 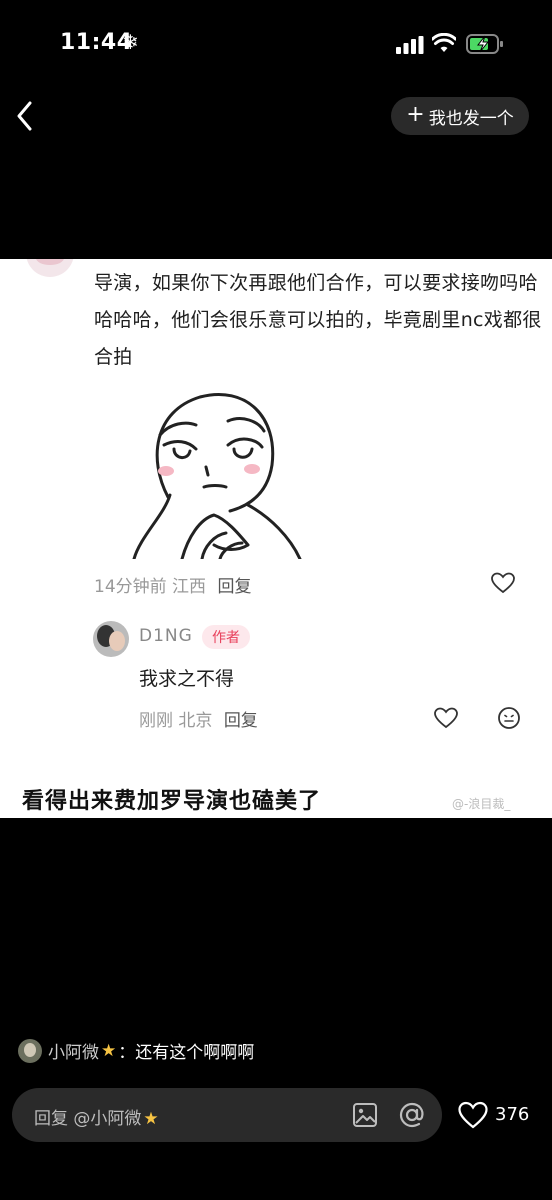 What do you see at coordinates (73, 1053) in the screenshot?
I see `preview-username: 小阿微` at bounding box center [73, 1053].